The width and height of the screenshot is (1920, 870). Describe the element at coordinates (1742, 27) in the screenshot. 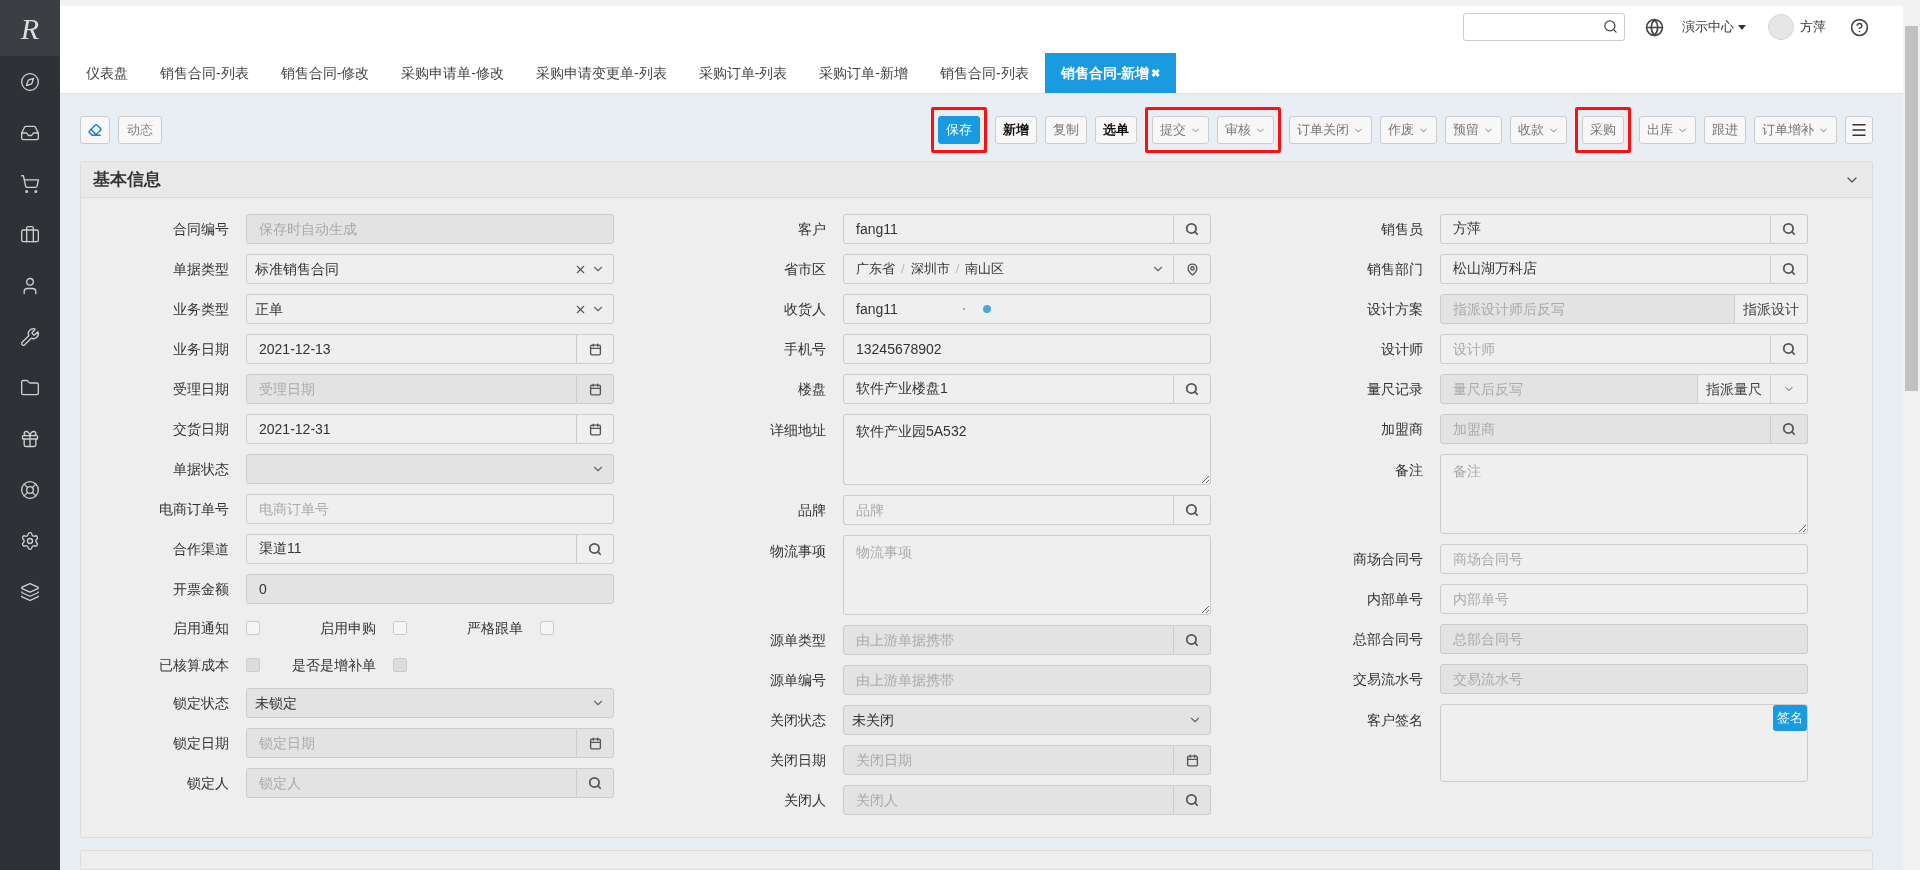

I see `caret-icon` at that location.